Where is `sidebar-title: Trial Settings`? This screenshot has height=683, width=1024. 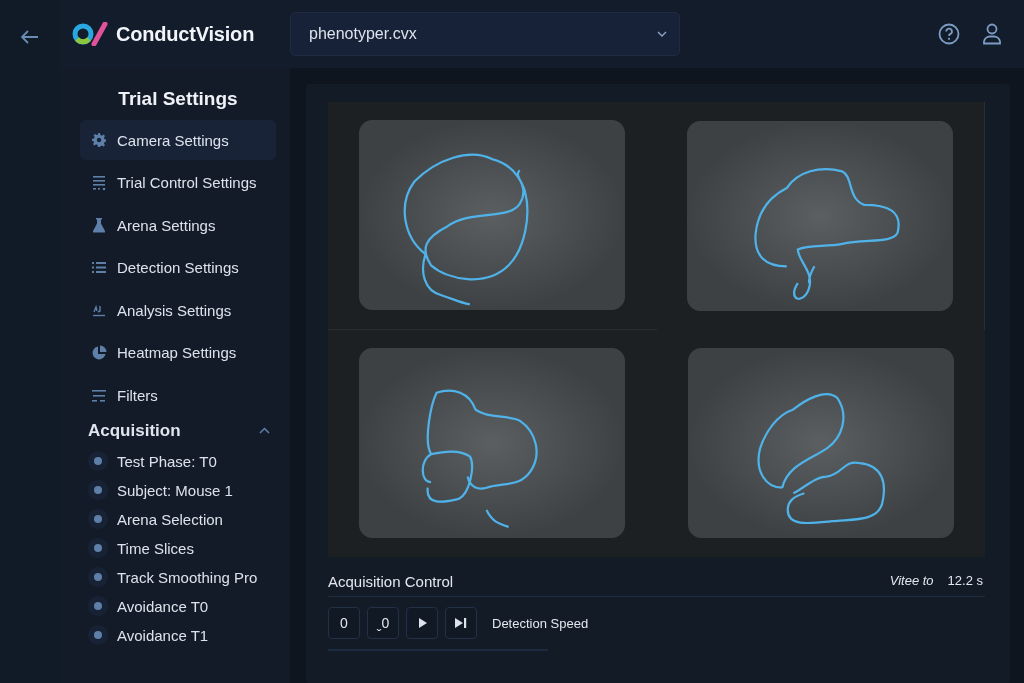 sidebar-title: Trial Settings is located at coordinates (178, 99).